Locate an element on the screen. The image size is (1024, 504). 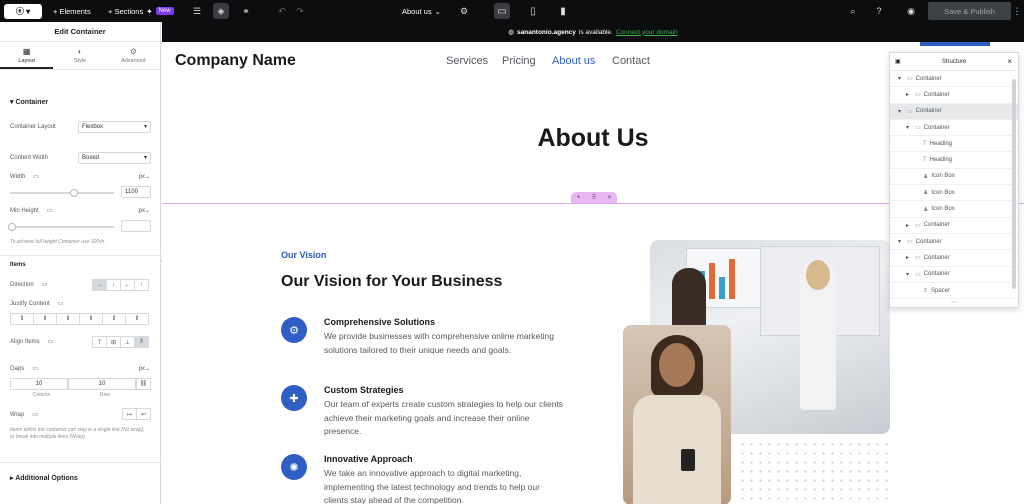
page-settings-button: ⚙ is located at coordinates (464, 11).